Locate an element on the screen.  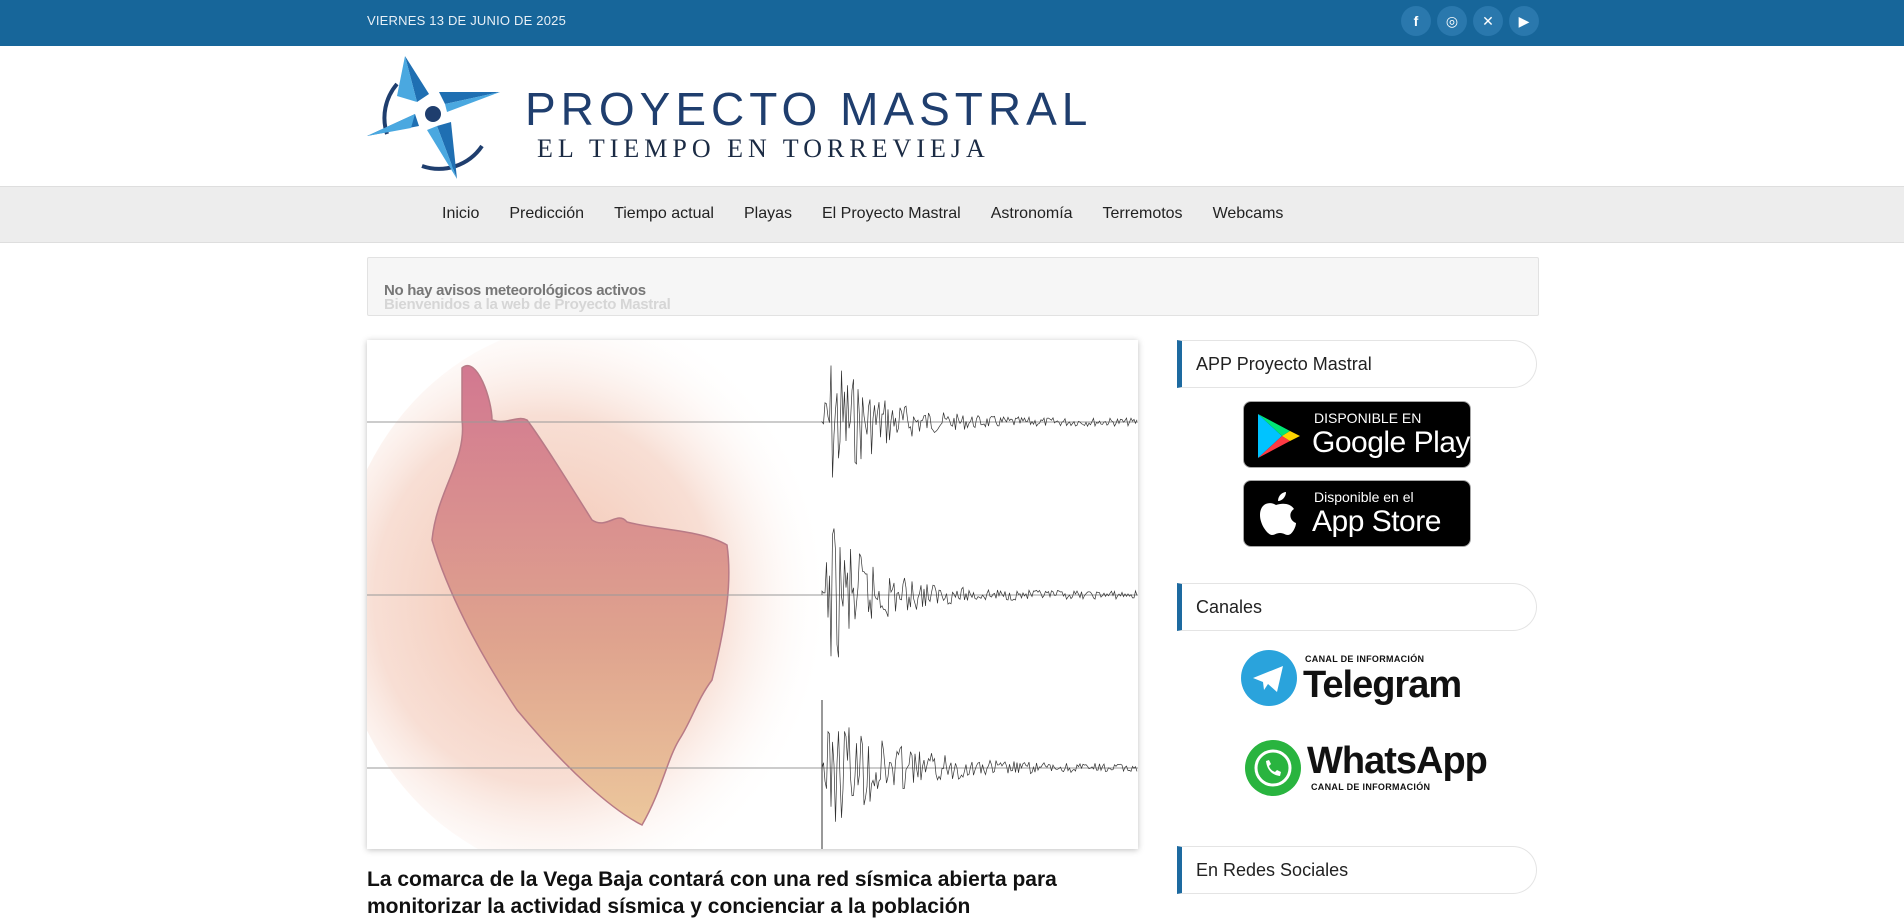
app-store-button: Disponible en el App Store is located at coordinates (1357, 513).